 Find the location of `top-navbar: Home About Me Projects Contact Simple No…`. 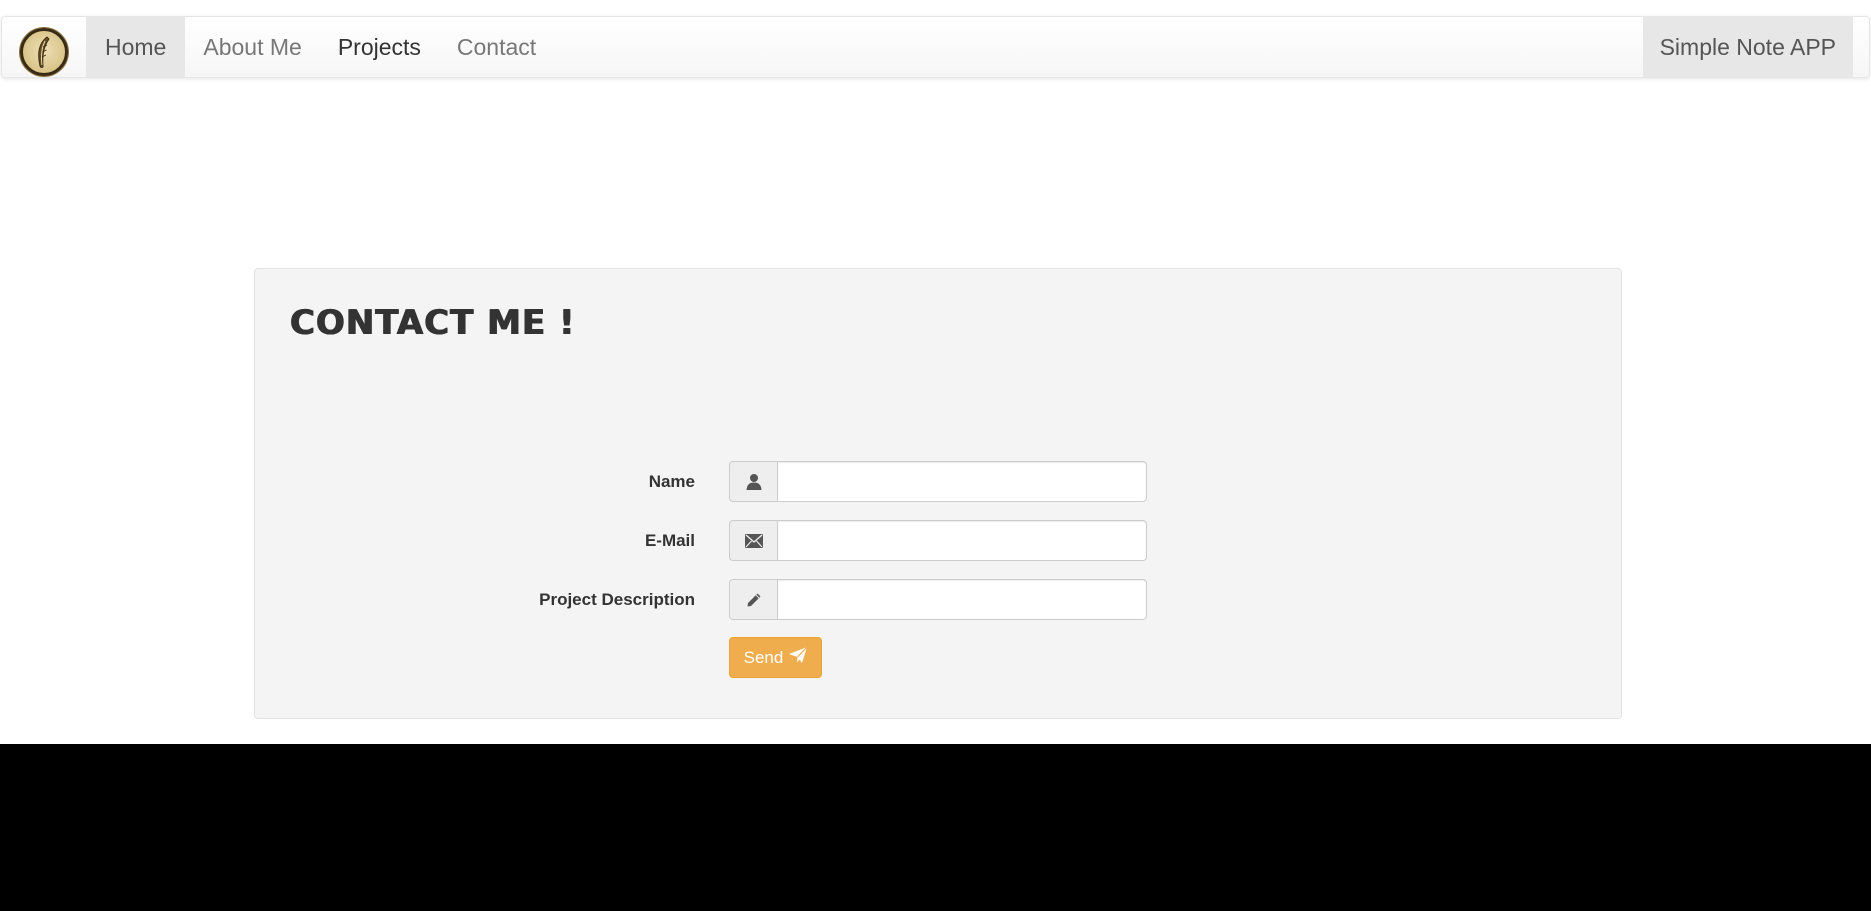

top-navbar: Home About Me Projects Contact Simple No… is located at coordinates (935, 47).